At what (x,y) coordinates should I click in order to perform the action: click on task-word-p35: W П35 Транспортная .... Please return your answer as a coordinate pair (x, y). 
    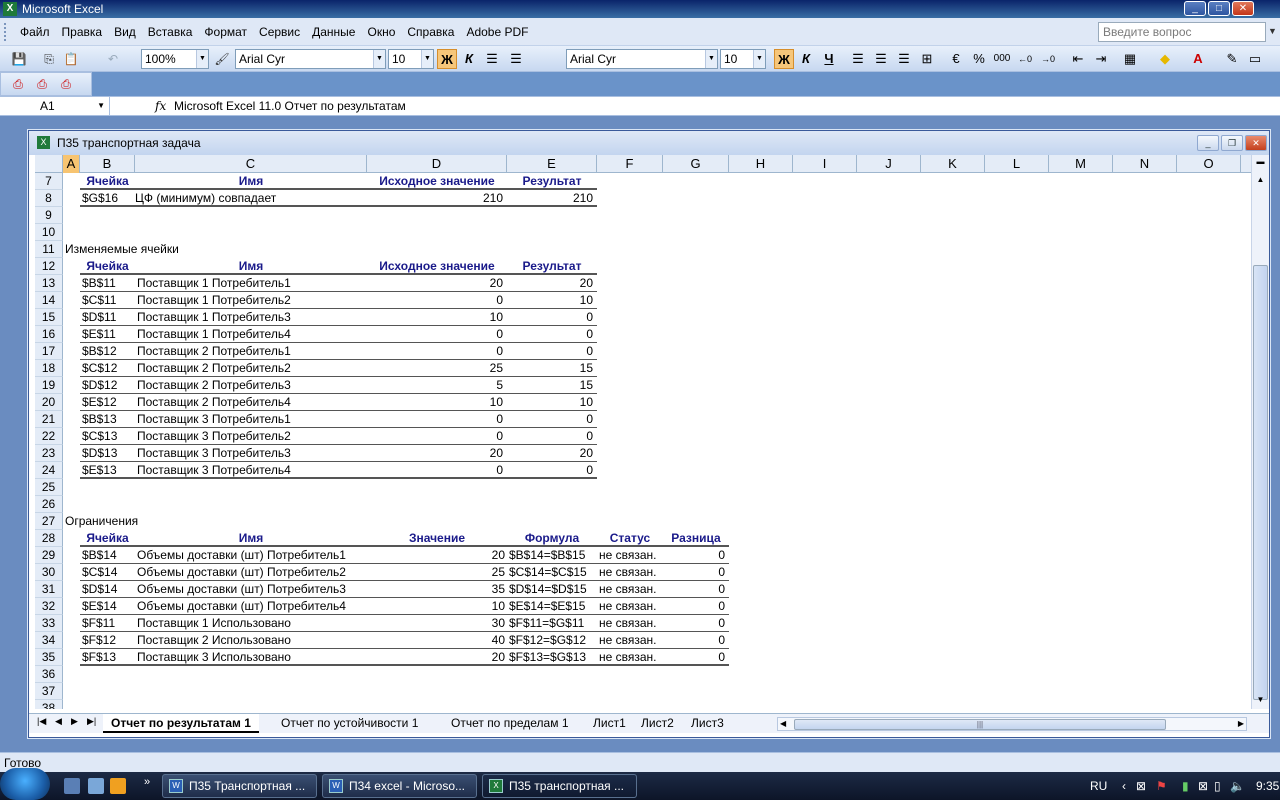
    Looking at the image, I should click on (239, 786).